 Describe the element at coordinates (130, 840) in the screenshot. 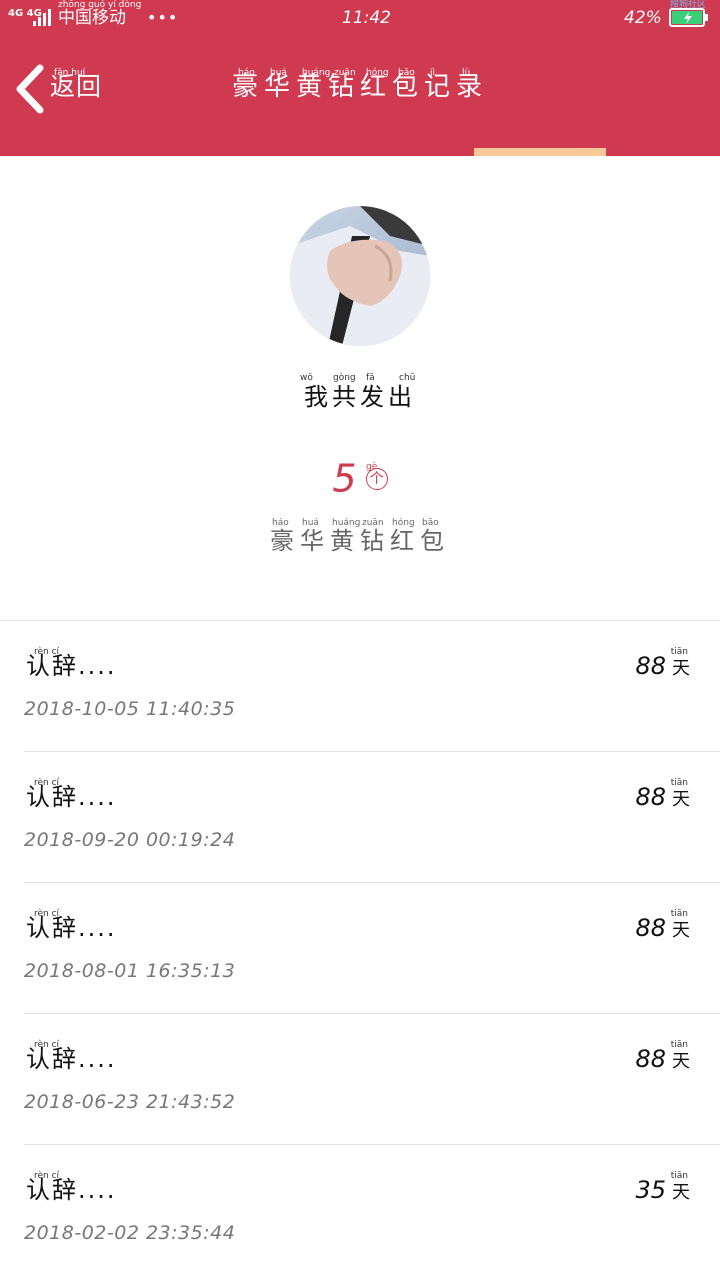

I see `record-date: 2018-09-20 00:19:24` at that location.